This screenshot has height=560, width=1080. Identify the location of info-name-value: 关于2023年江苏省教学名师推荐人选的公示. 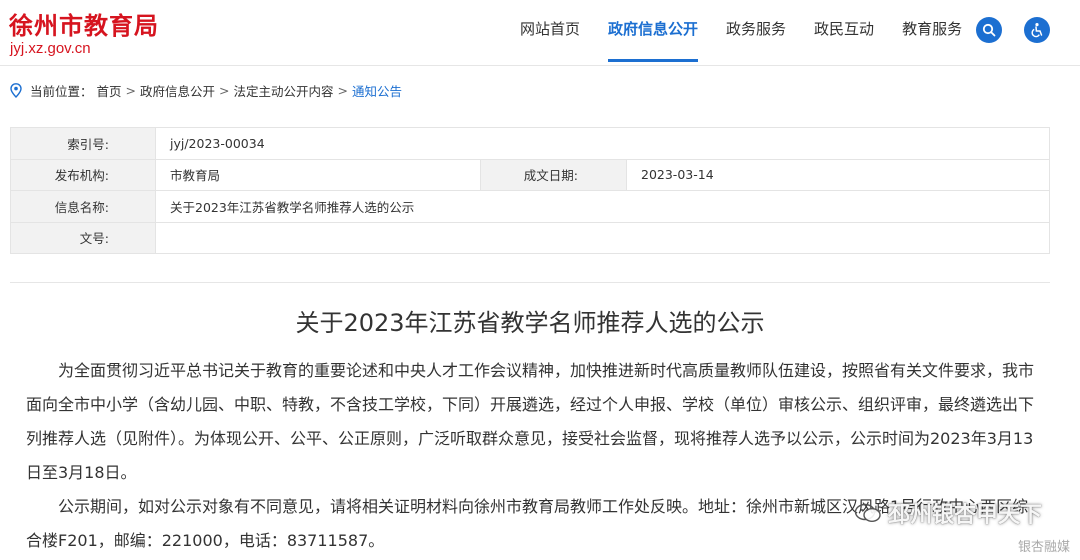
(602, 206).